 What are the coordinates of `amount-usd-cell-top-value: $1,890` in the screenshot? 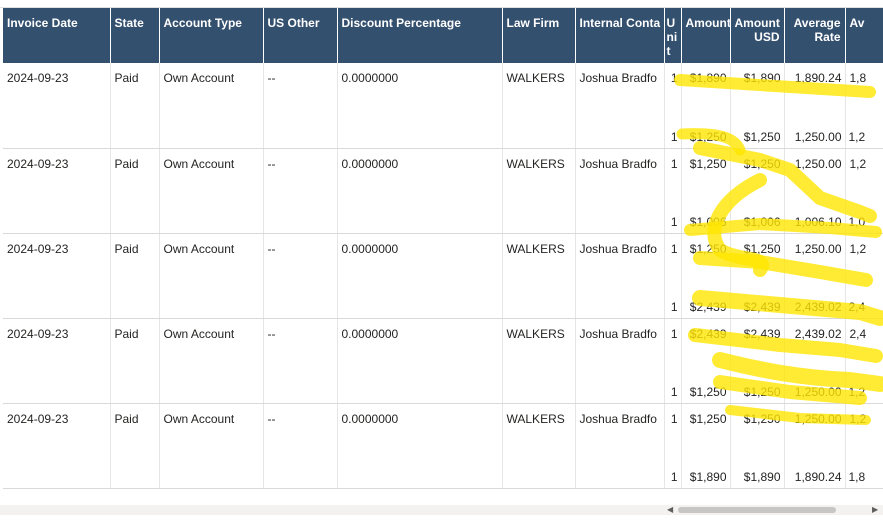 It's located at (762, 78).